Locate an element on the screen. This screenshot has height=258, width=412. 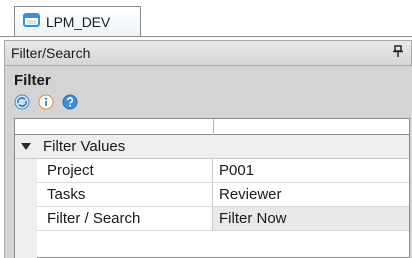
property-grid-header is located at coordinates (212, 127).